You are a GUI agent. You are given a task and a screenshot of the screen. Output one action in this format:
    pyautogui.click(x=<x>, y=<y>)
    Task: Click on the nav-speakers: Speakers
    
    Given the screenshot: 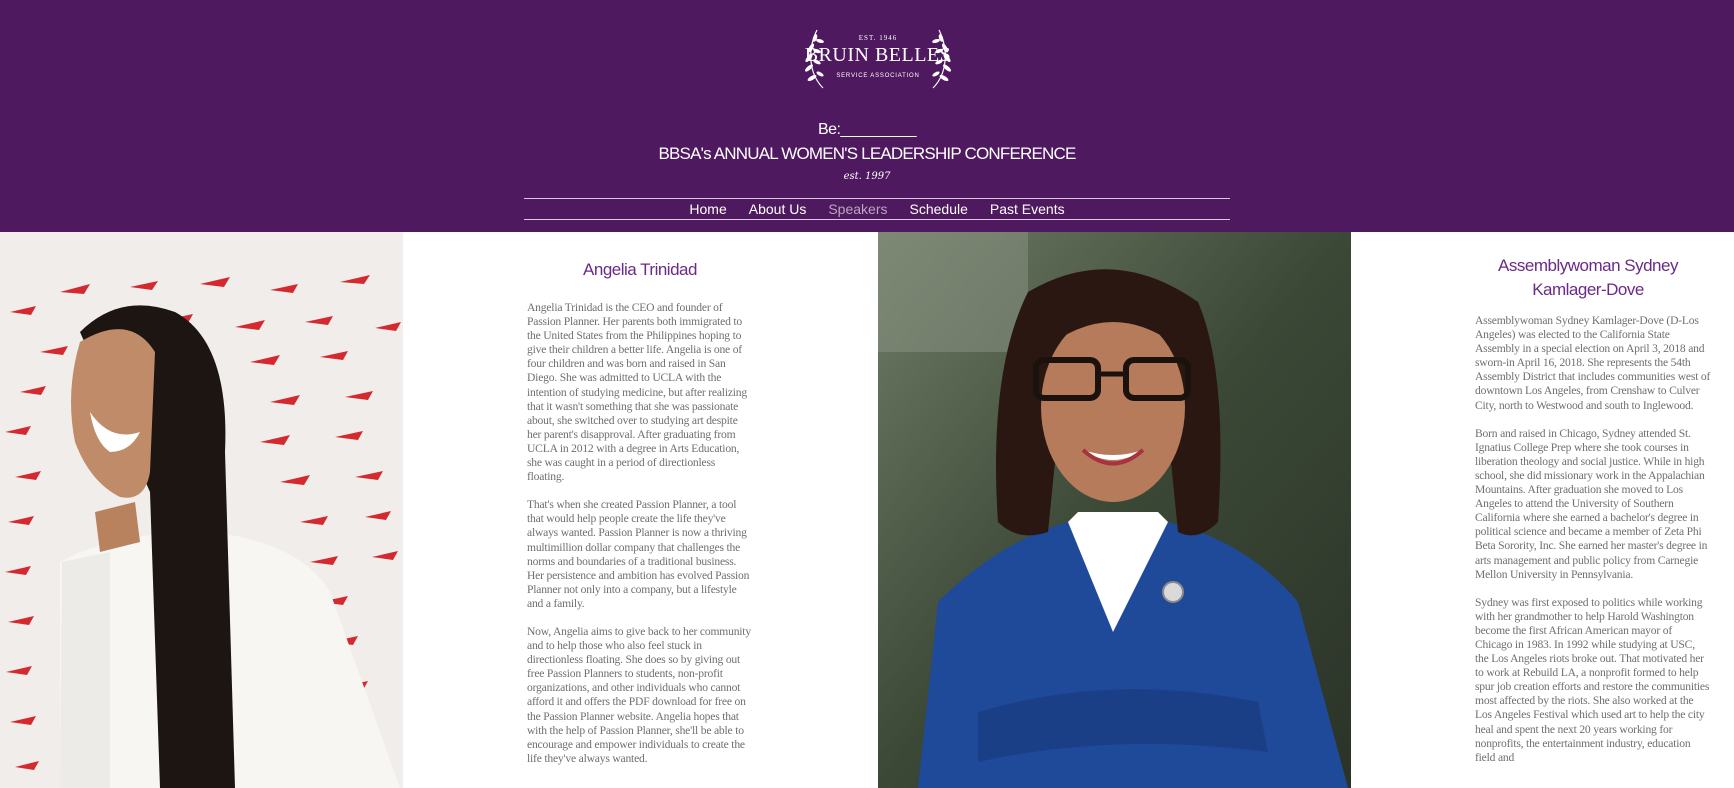 What is the action you would take?
    pyautogui.click(x=857, y=209)
    